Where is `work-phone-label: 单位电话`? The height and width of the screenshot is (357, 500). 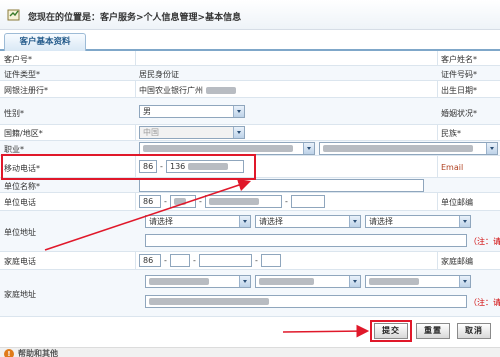 work-phone-label: 单位电话 is located at coordinates (20, 202).